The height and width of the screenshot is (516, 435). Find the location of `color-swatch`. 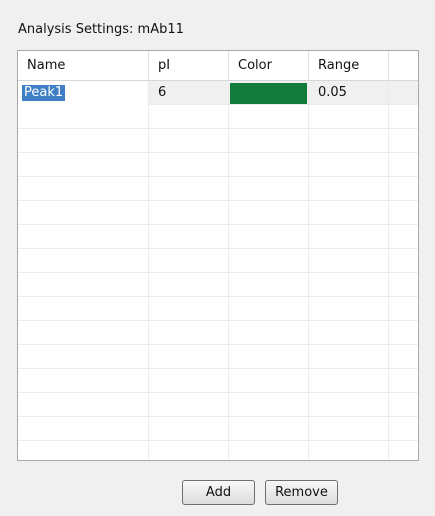

color-swatch is located at coordinates (268, 93).